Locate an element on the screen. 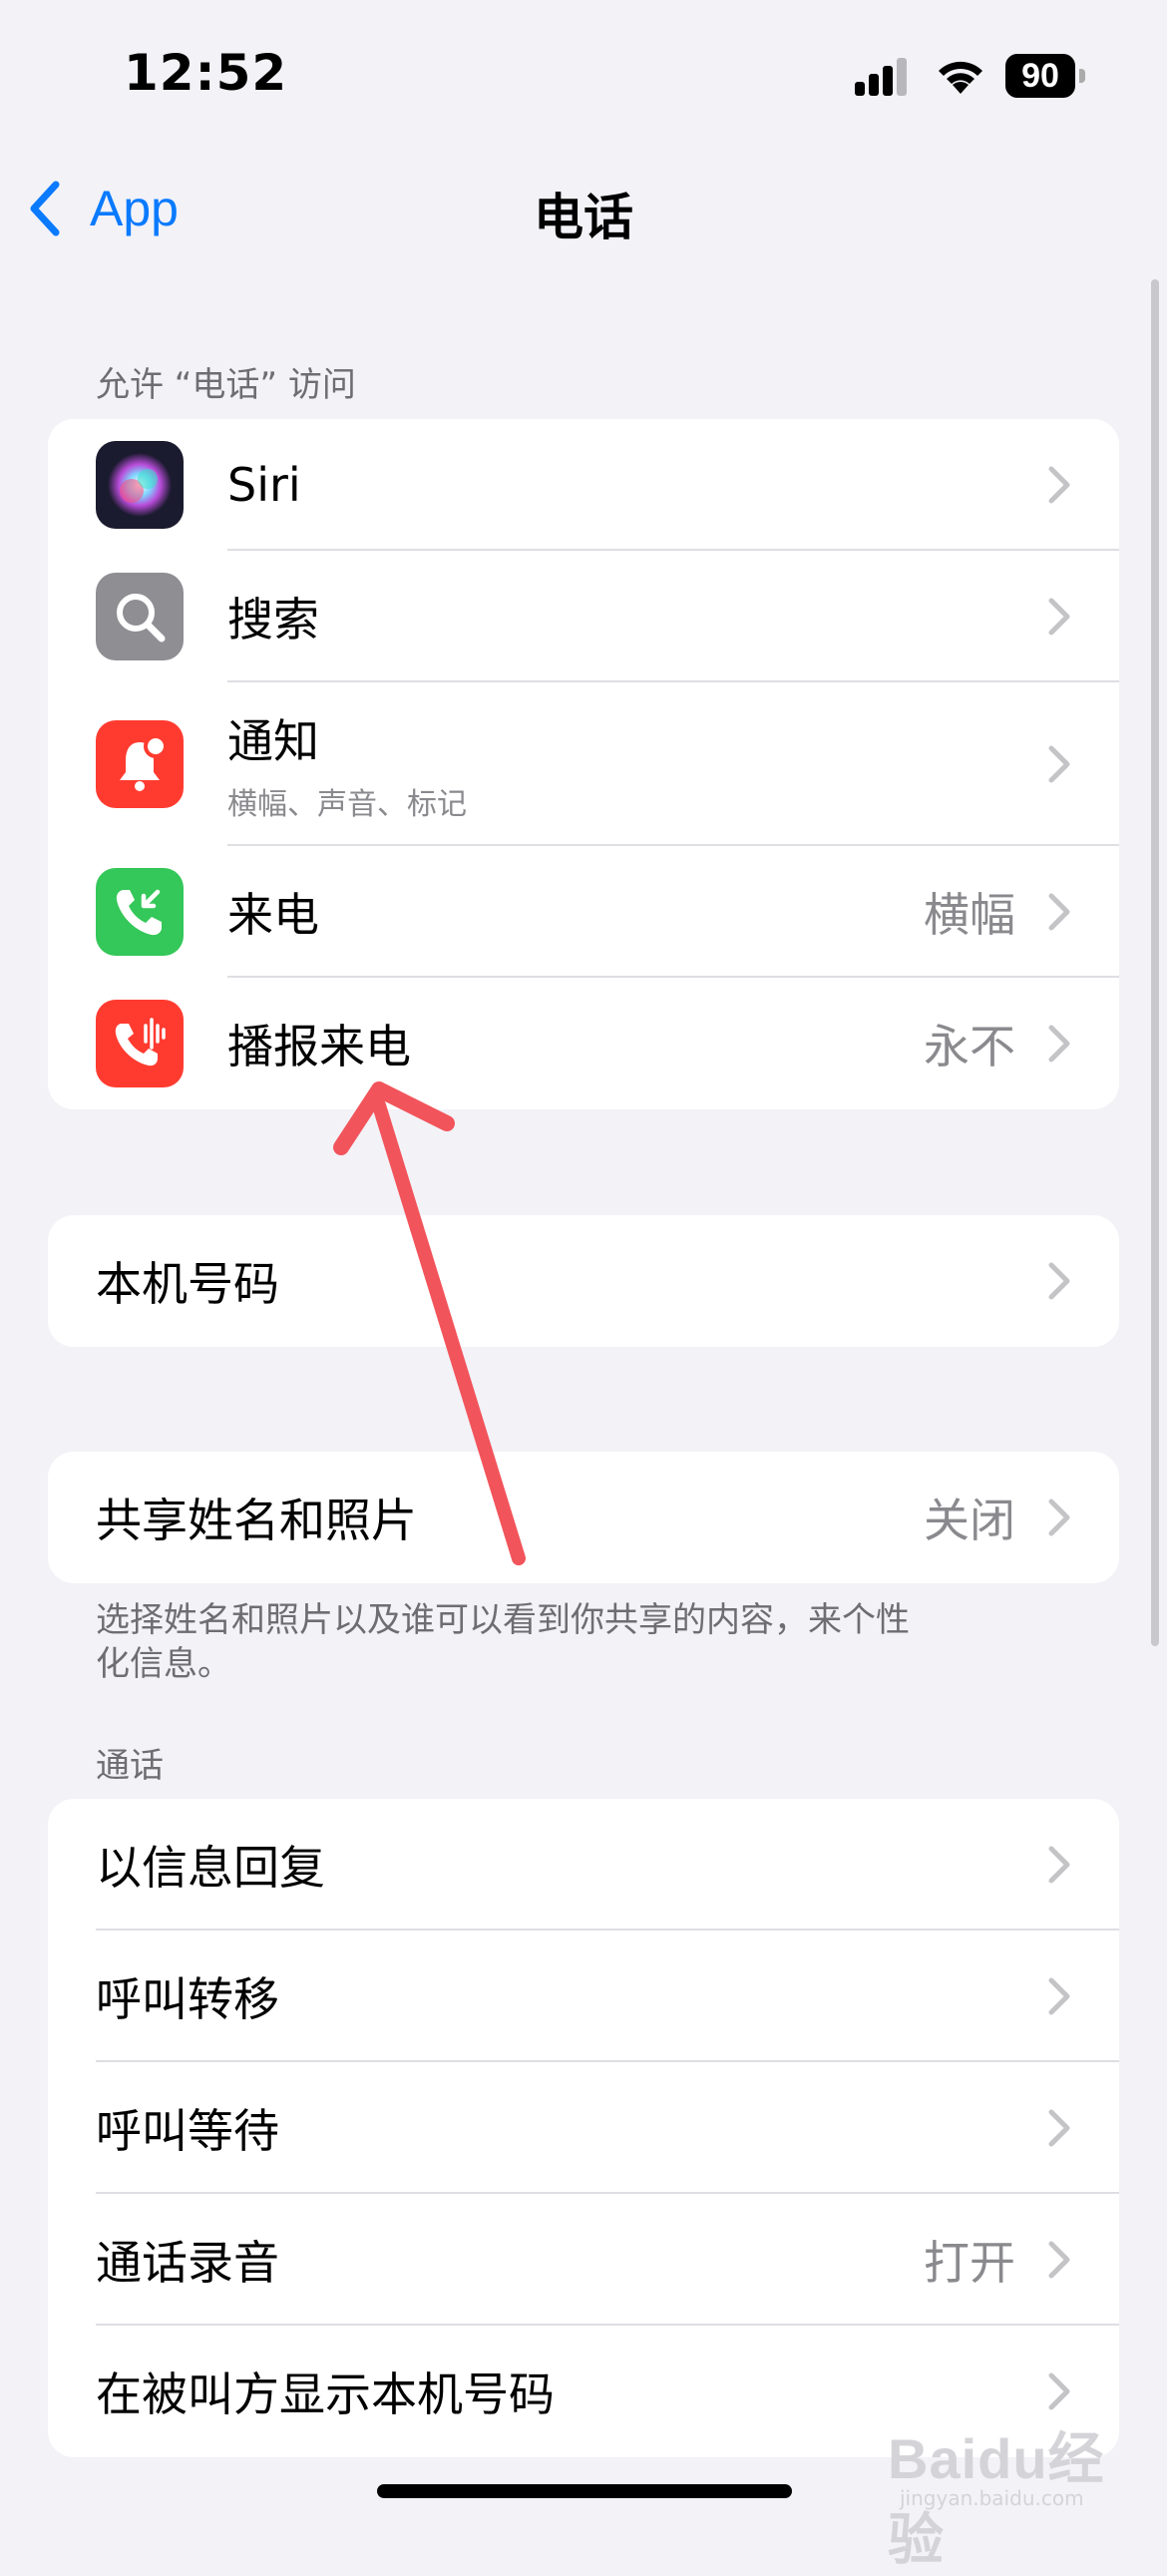 The height and width of the screenshot is (2576, 1167). battery-cap is located at coordinates (1082, 76).